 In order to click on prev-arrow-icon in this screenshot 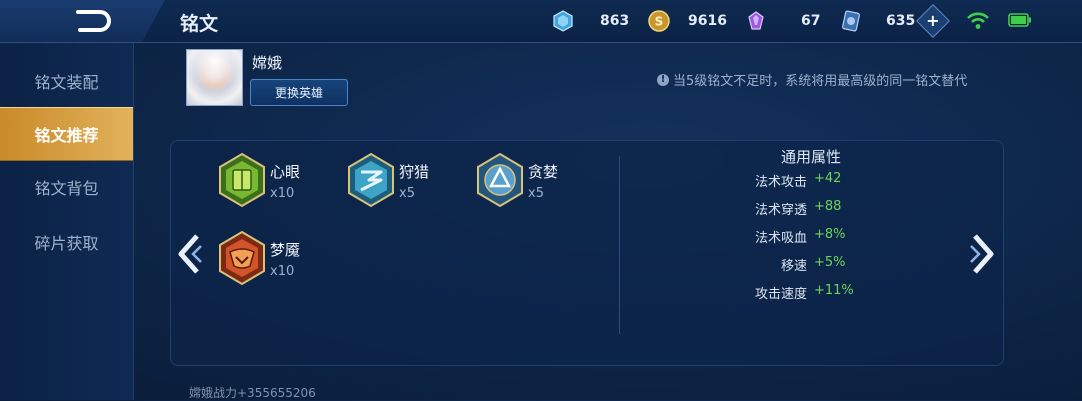, I will do `click(189, 254)`.